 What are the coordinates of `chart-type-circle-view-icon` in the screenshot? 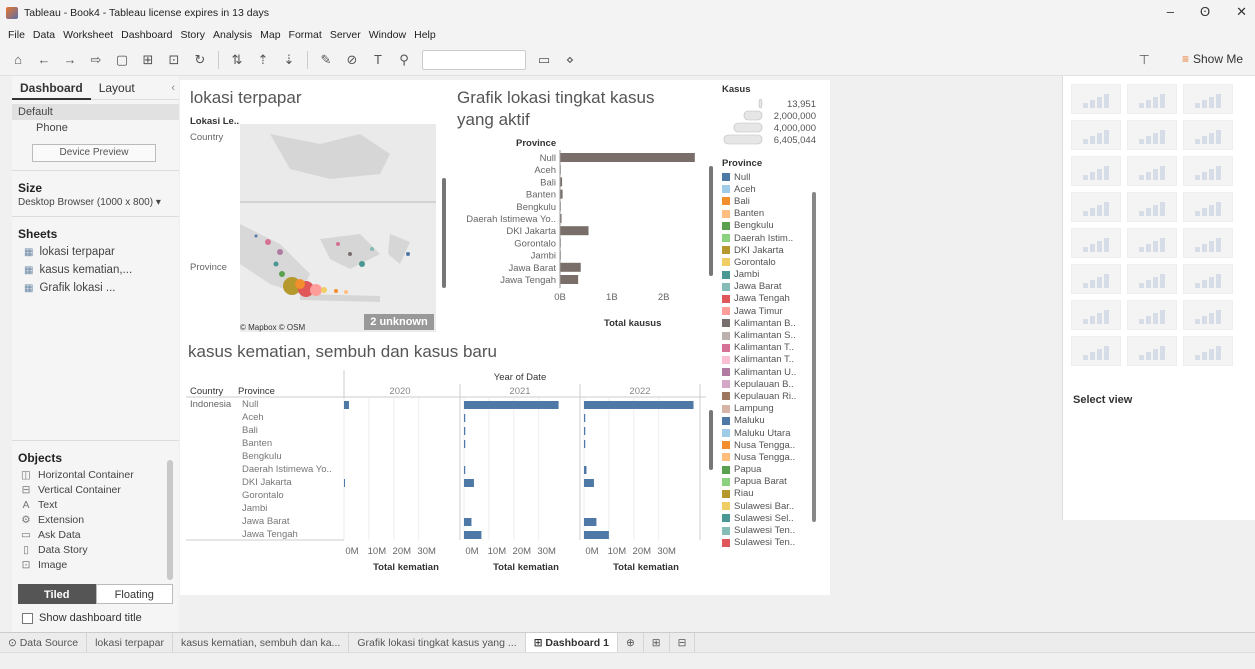 It's located at (1152, 207).